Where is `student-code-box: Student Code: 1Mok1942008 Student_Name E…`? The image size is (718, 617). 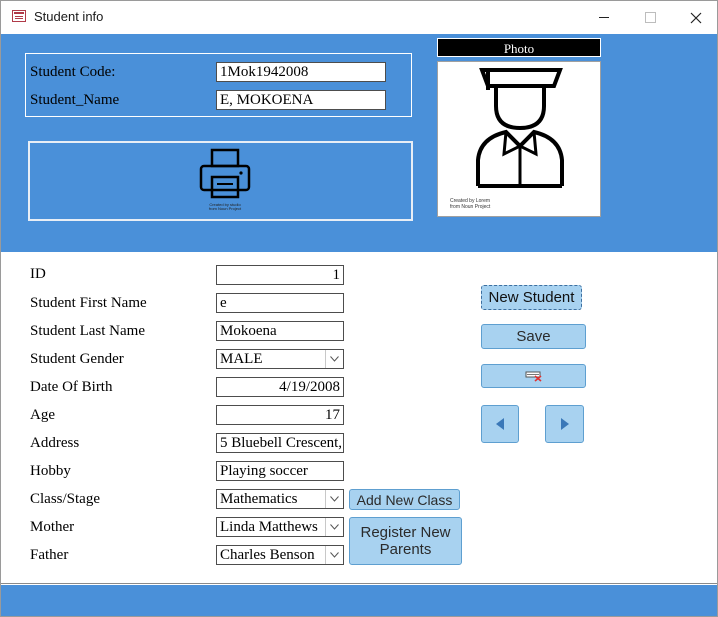 student-code-box: Student Code: 1Mok1942008 Student_Name E… is located at coordinates (218, 85).